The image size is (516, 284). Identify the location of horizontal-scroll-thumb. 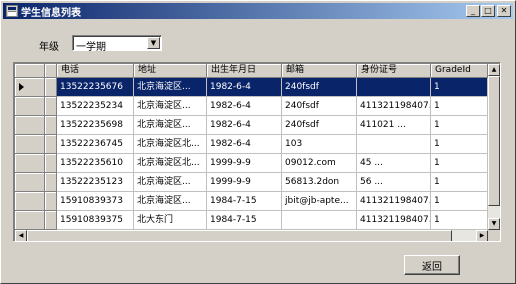
(239, 235).